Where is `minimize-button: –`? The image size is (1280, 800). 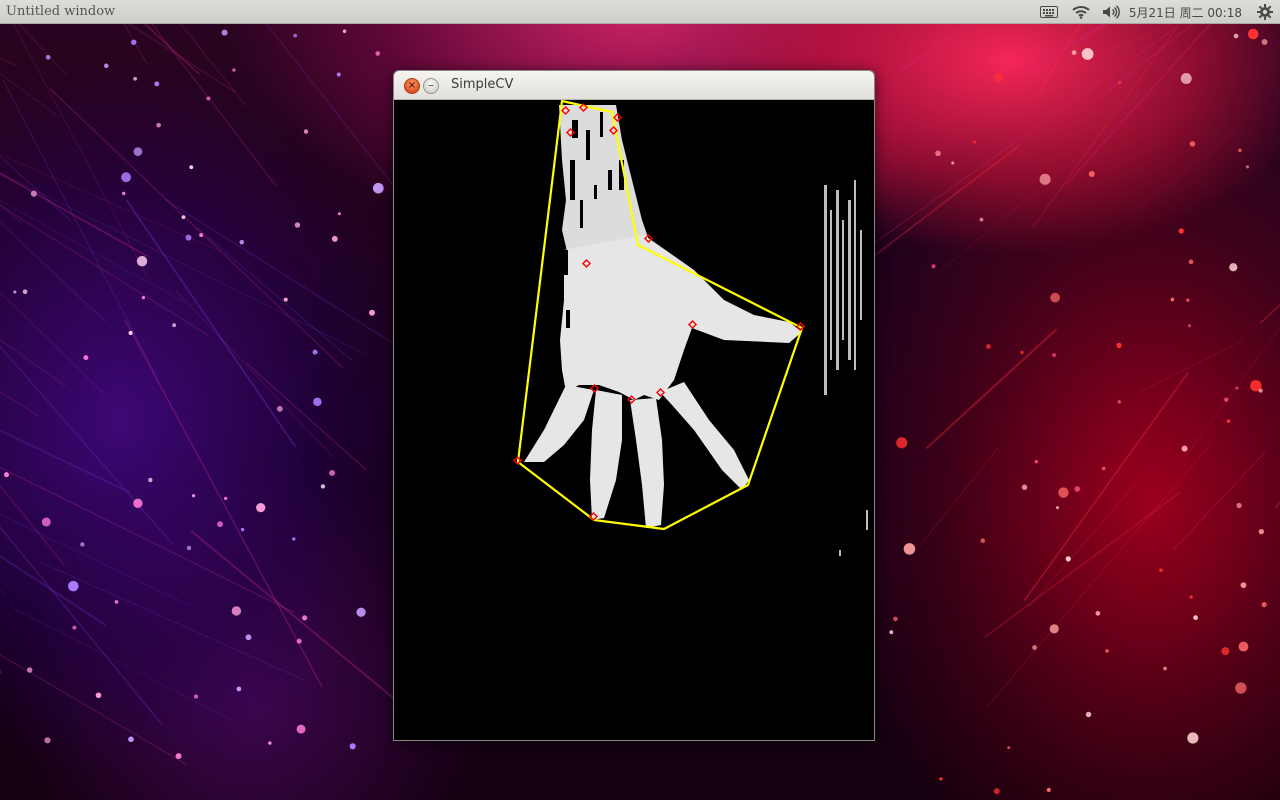 minimize-button: – is located at coordinates (431, 86).